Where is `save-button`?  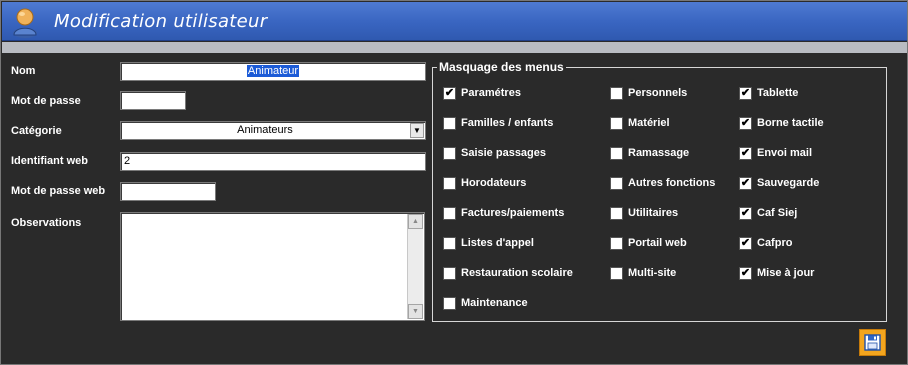
save-button is located at coordinates (872, 342).